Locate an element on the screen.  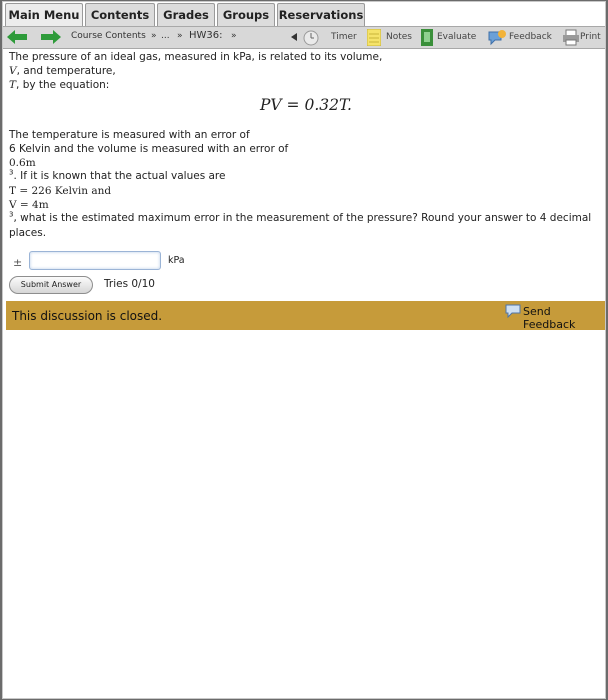
notes-button: Notes is located at coordinates (390, 37).